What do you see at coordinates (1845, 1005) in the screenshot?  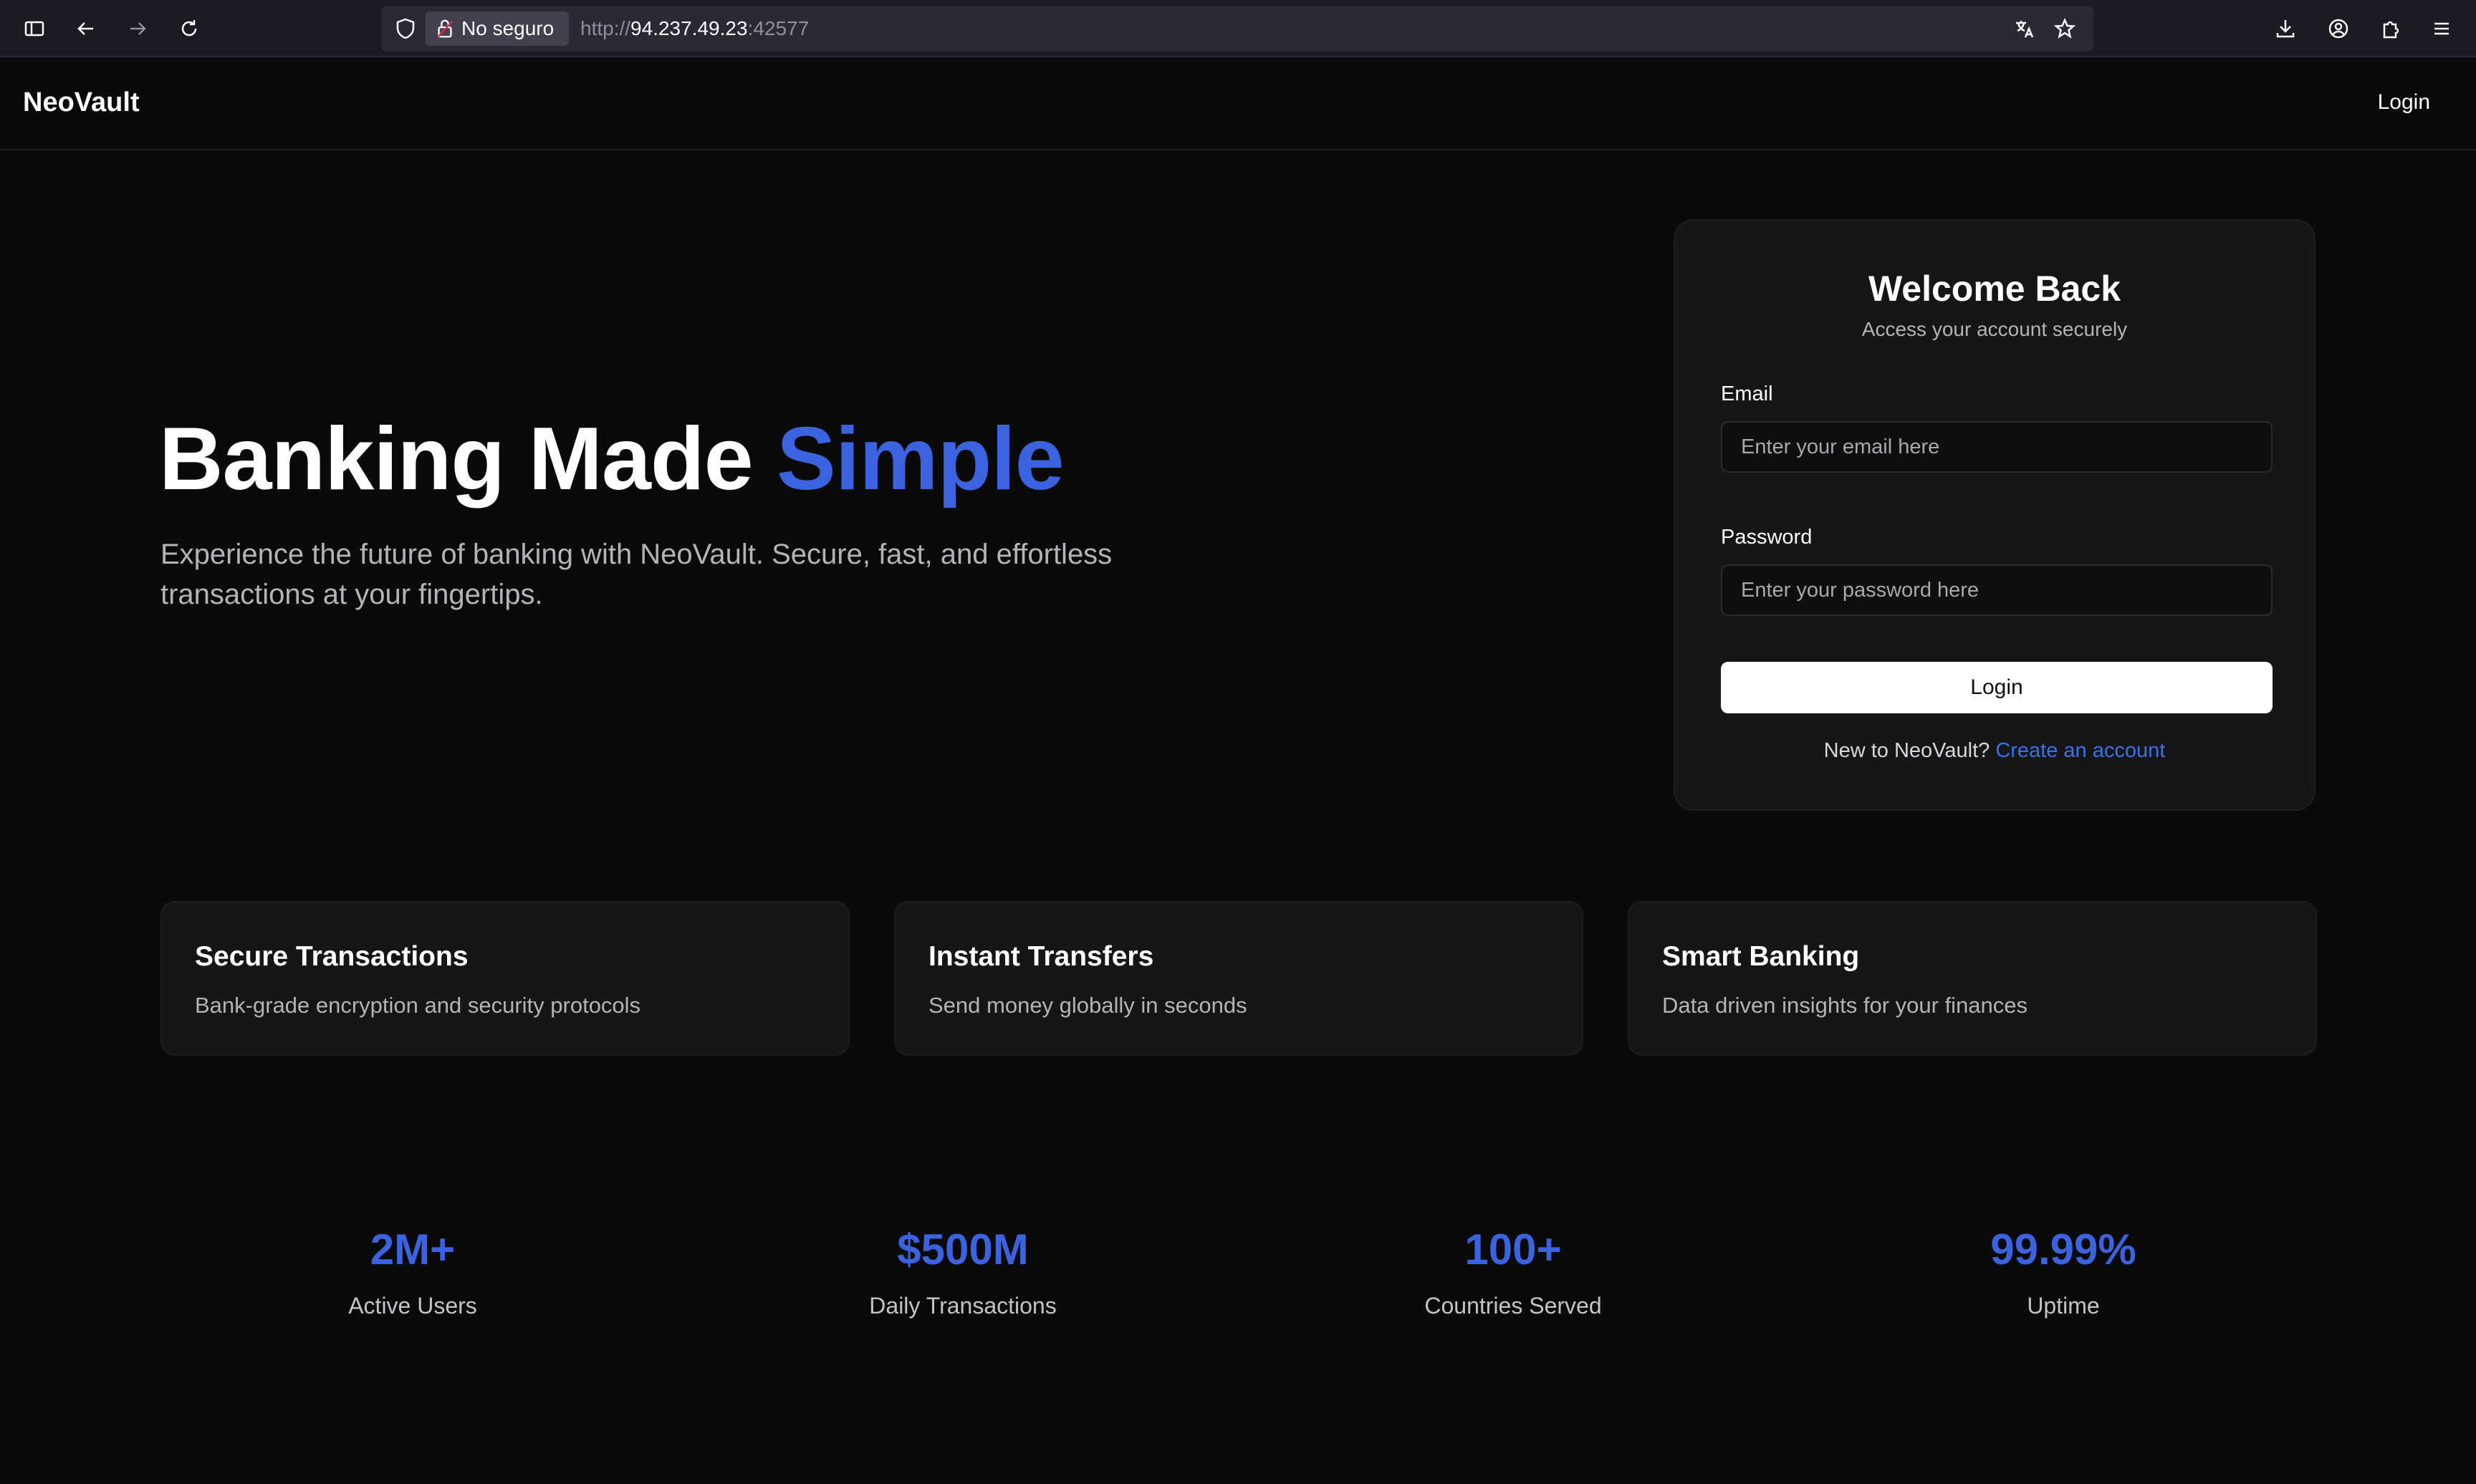 I see `feature-description: Data driven insights for your finances` at bounding box center [1845, 1005].